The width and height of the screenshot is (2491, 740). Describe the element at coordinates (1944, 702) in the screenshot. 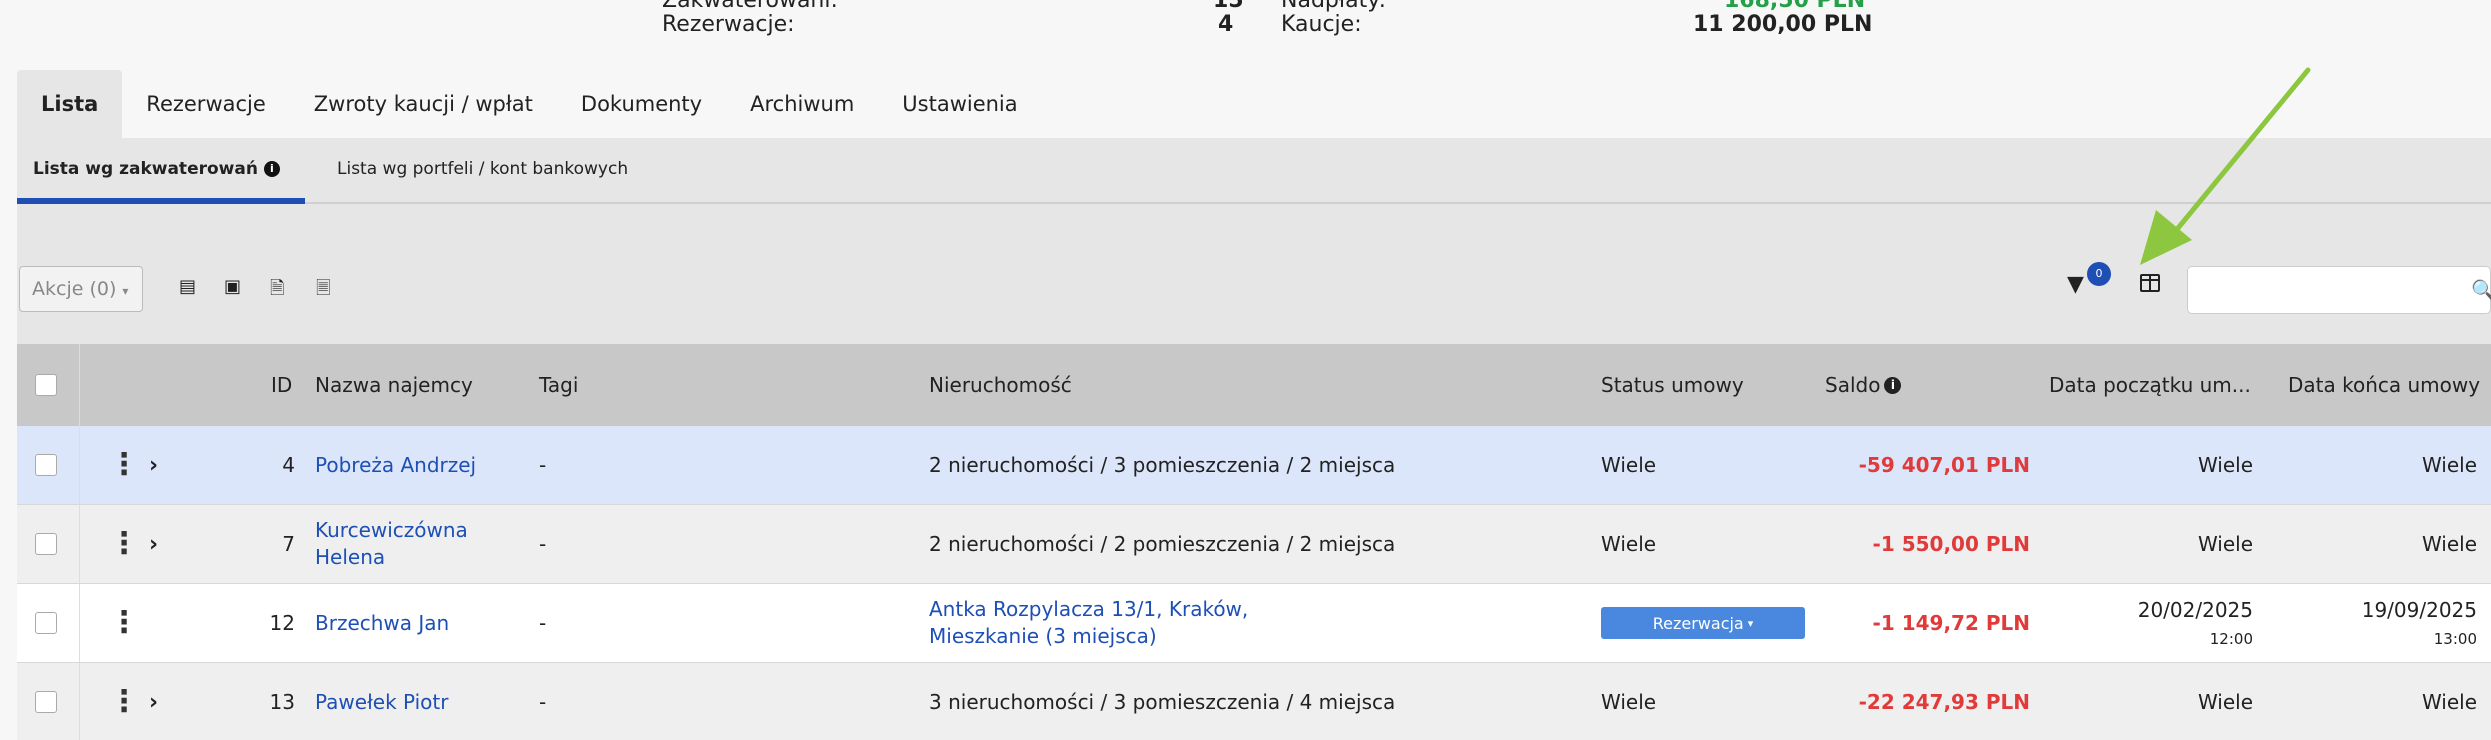

I see `row-balance: -22 247,93 PLN` at that location.